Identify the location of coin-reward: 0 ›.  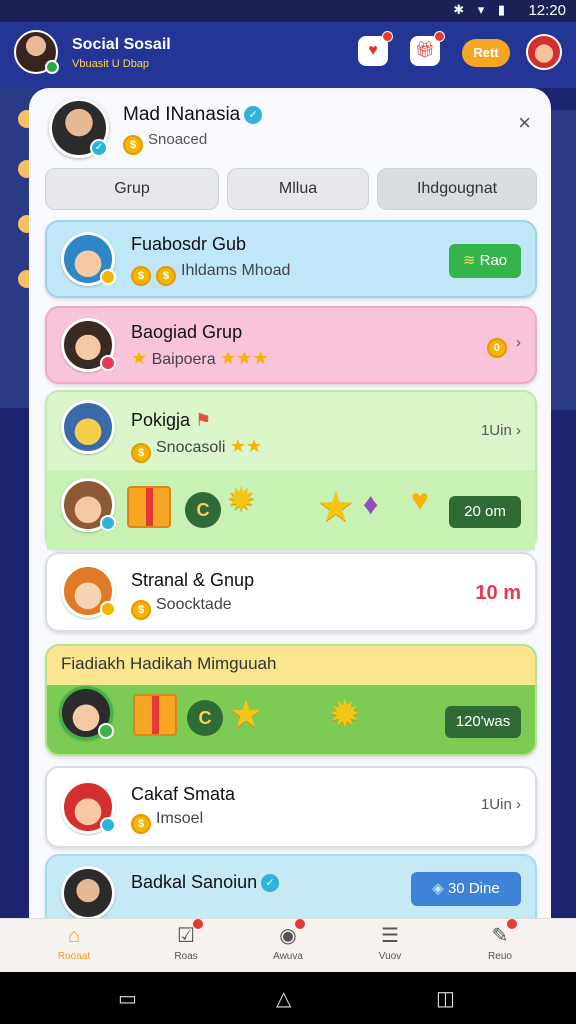
(503, 346).